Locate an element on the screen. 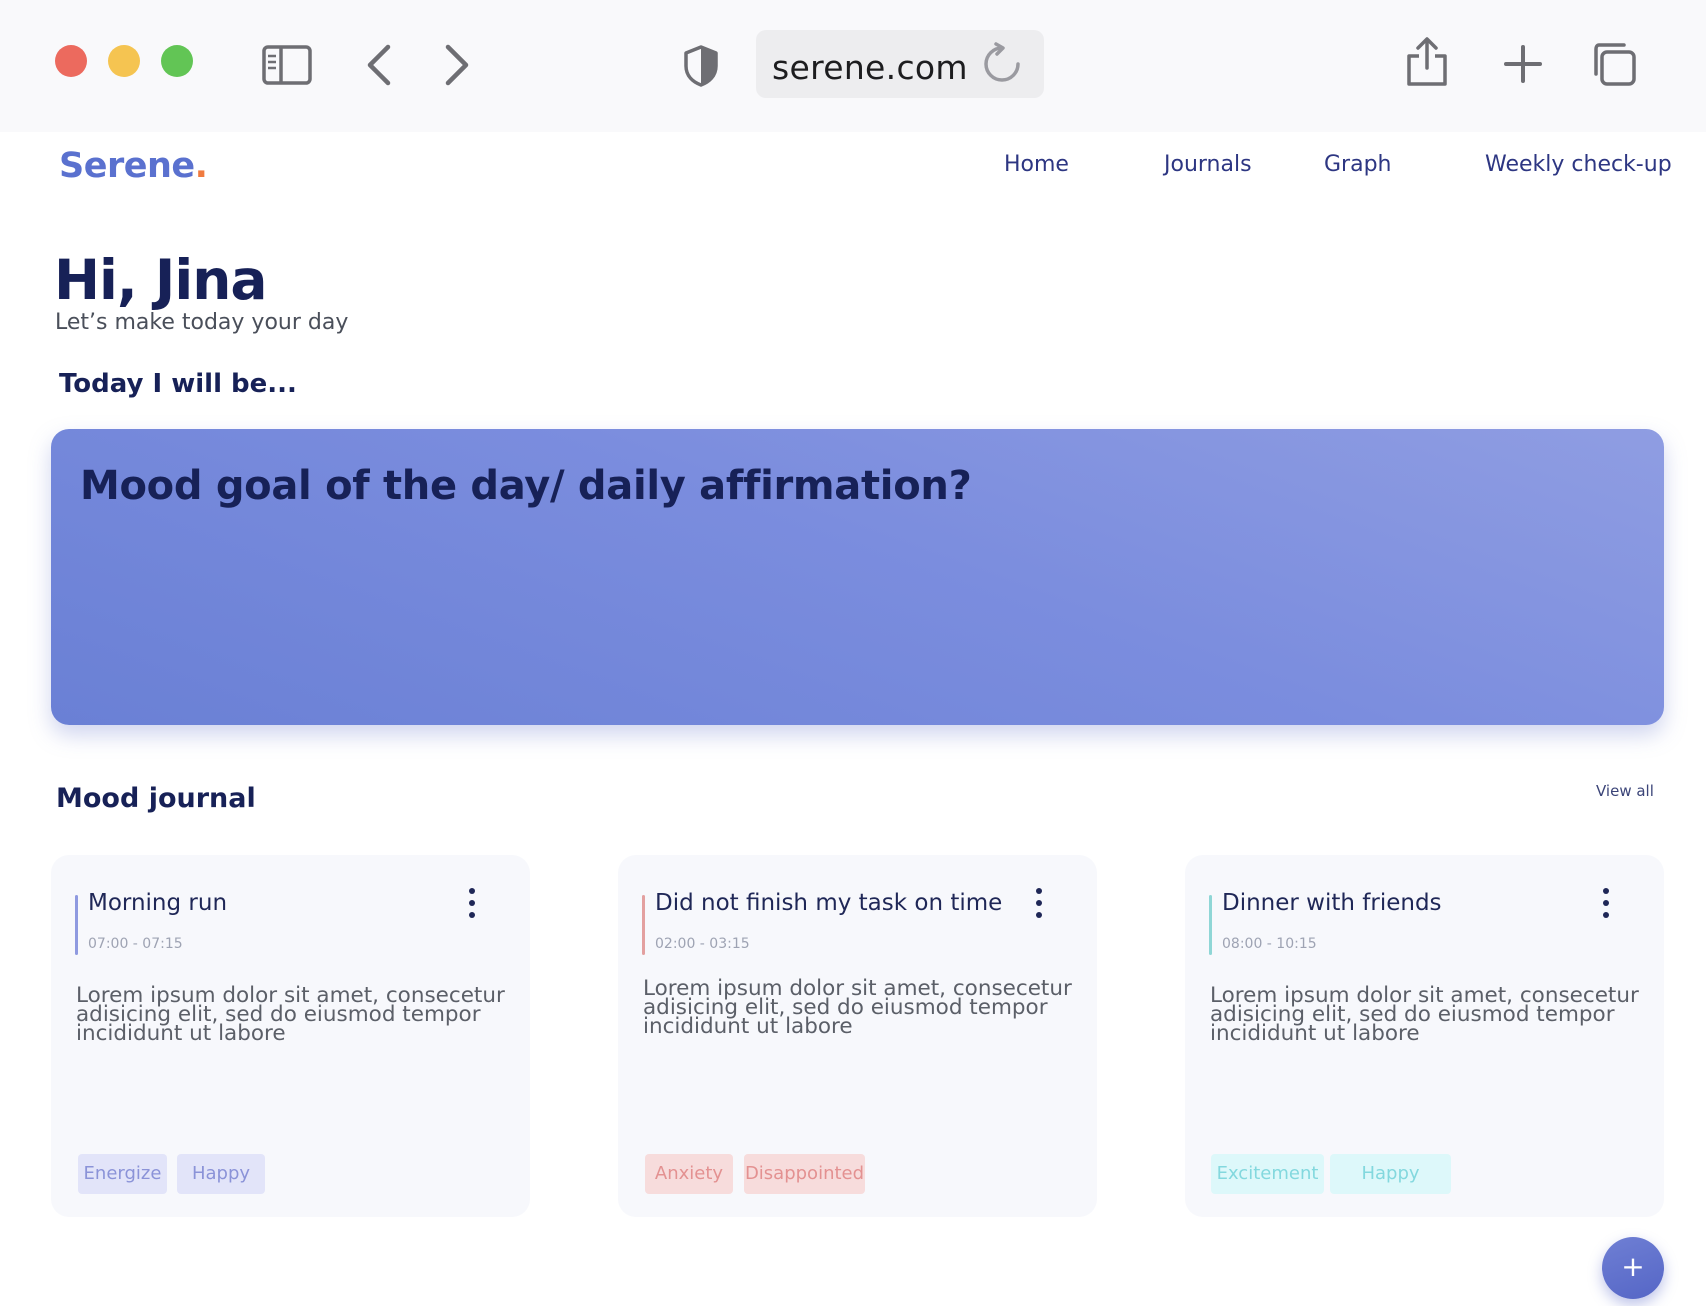 The height and width of the screenshot is (1306, 1706). nav-weekly-check-up: Weekly check-up is located at coordinates (1578, 164).